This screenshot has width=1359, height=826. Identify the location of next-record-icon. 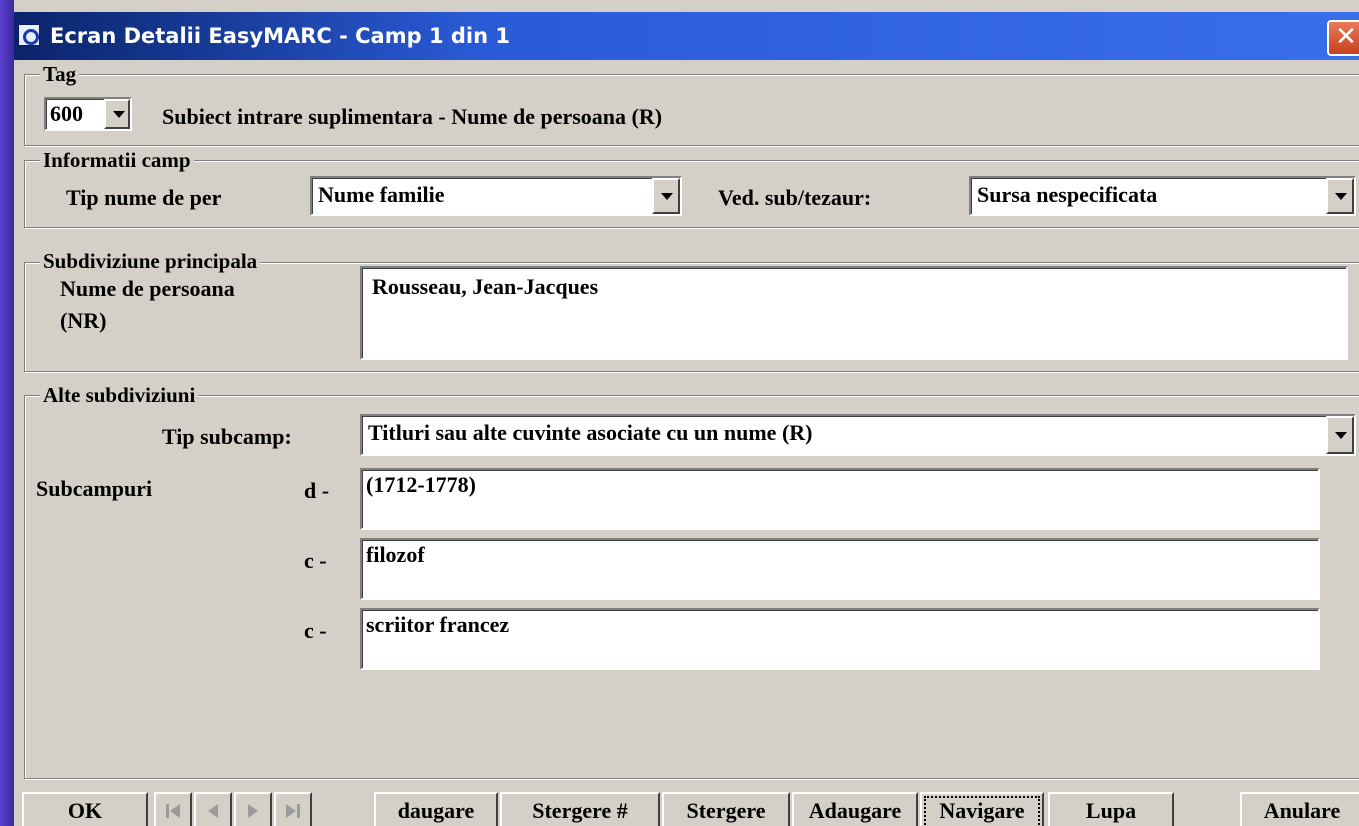
(253, 811).